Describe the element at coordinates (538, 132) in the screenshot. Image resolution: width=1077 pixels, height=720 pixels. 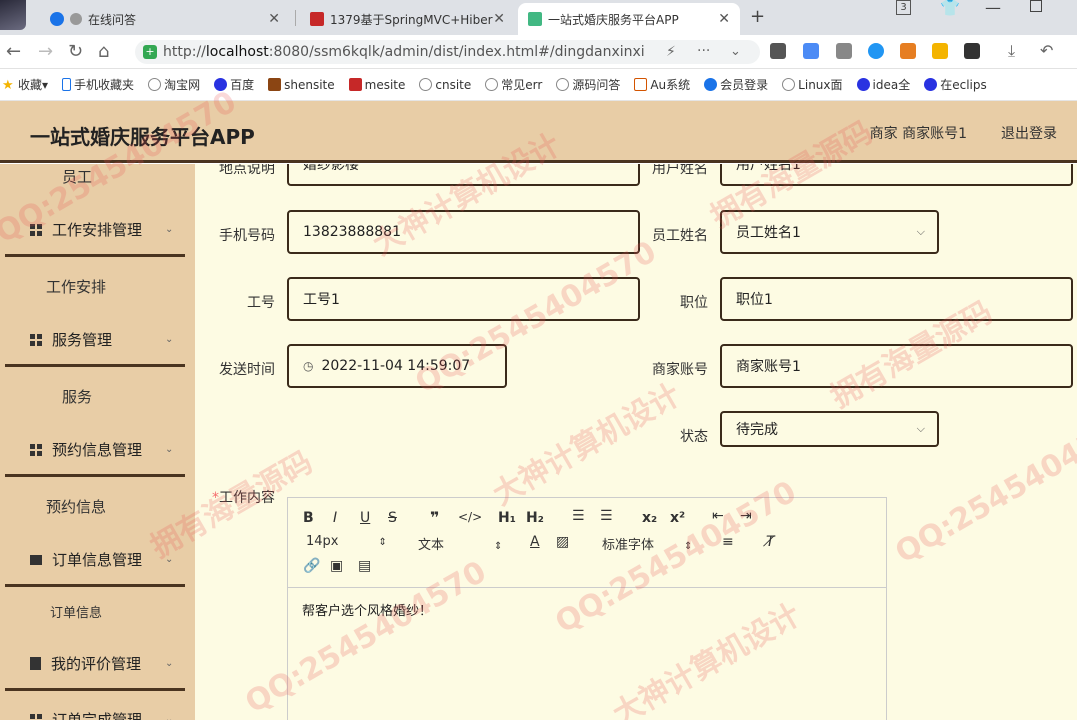
I see `app-header: 一站式婚庆服务平台APP 商家 商家账号1 退出登录` at that location.